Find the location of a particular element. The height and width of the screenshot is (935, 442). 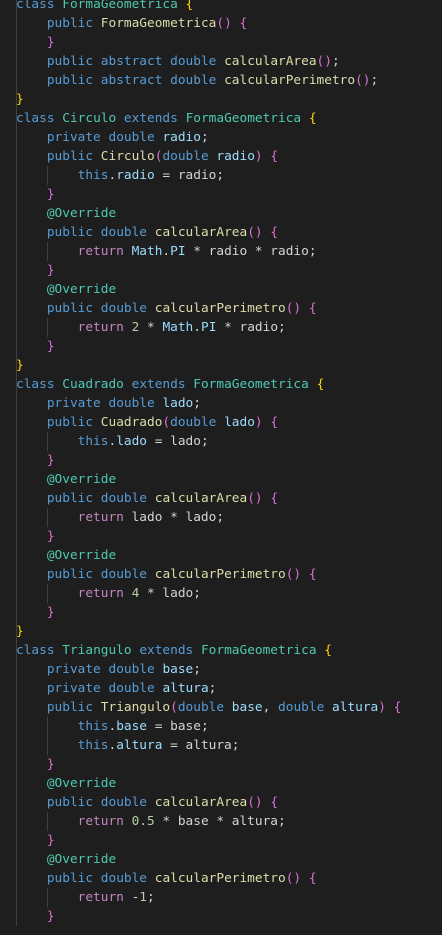

code-line: return 0.5 * base * altura; is located at coordinates (221, 821).